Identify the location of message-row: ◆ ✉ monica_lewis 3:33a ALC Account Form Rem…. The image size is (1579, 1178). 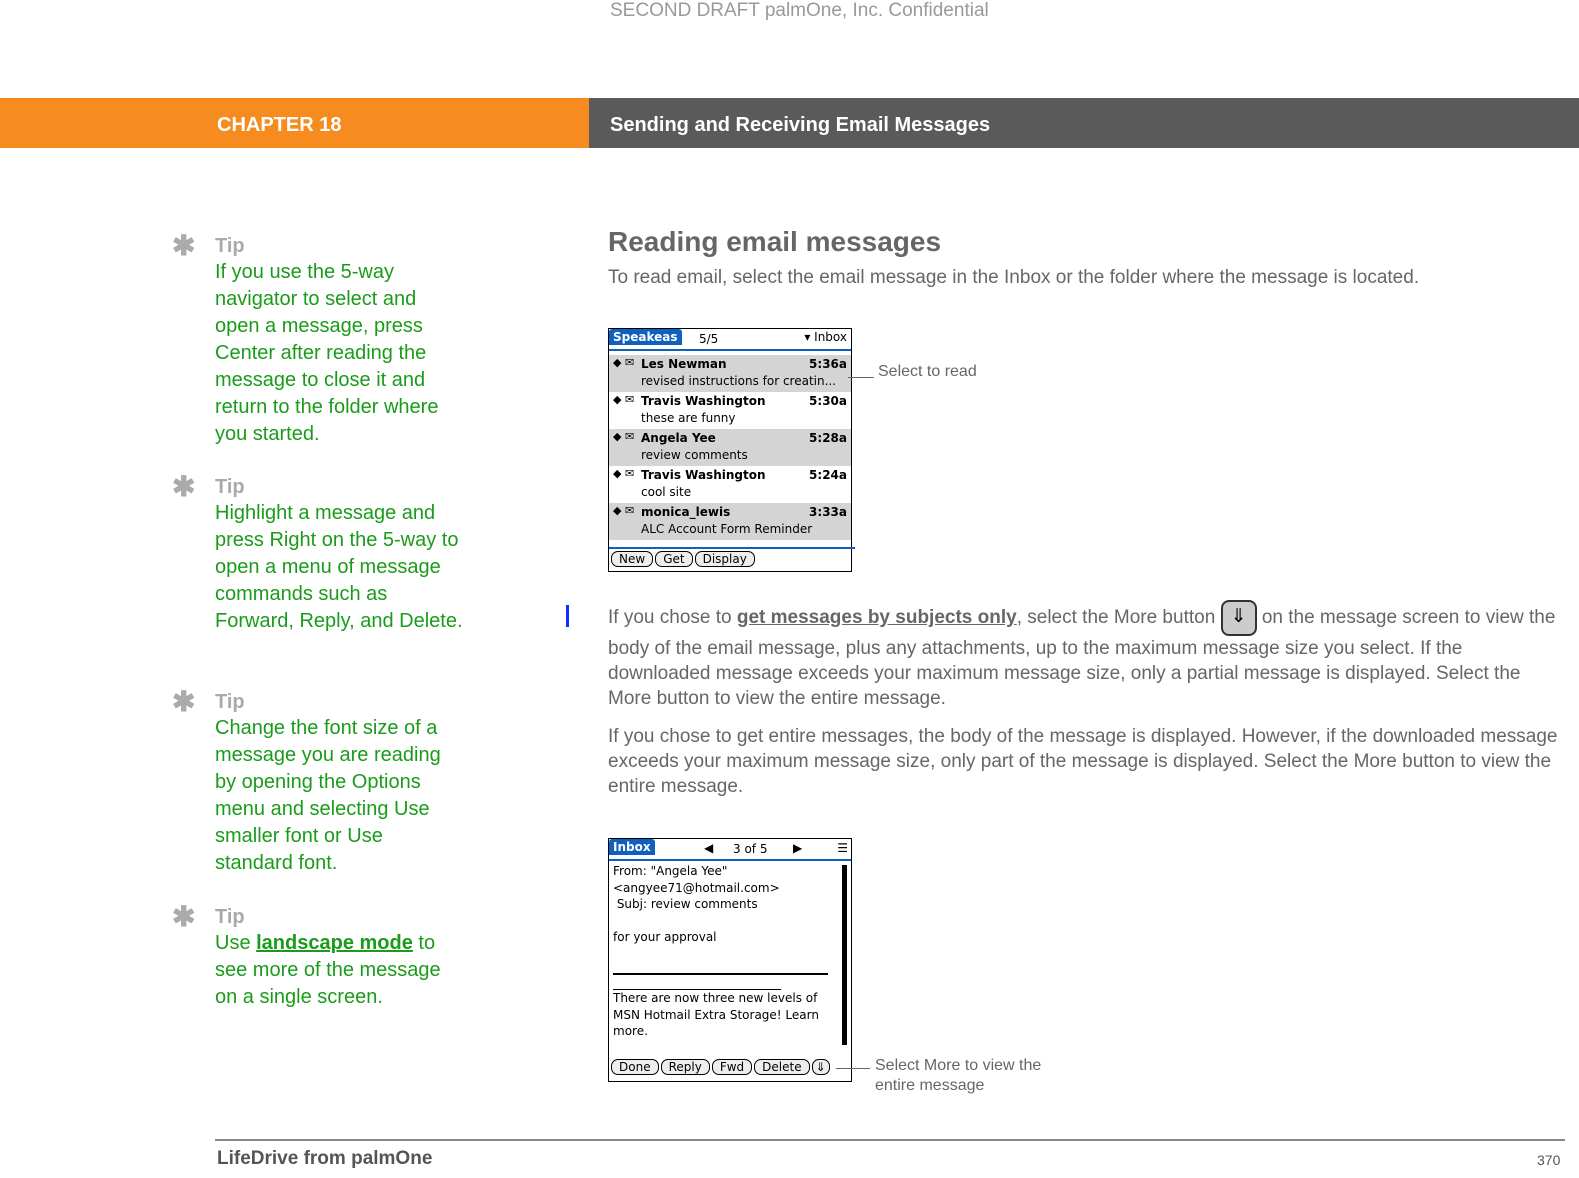
(730, 521).